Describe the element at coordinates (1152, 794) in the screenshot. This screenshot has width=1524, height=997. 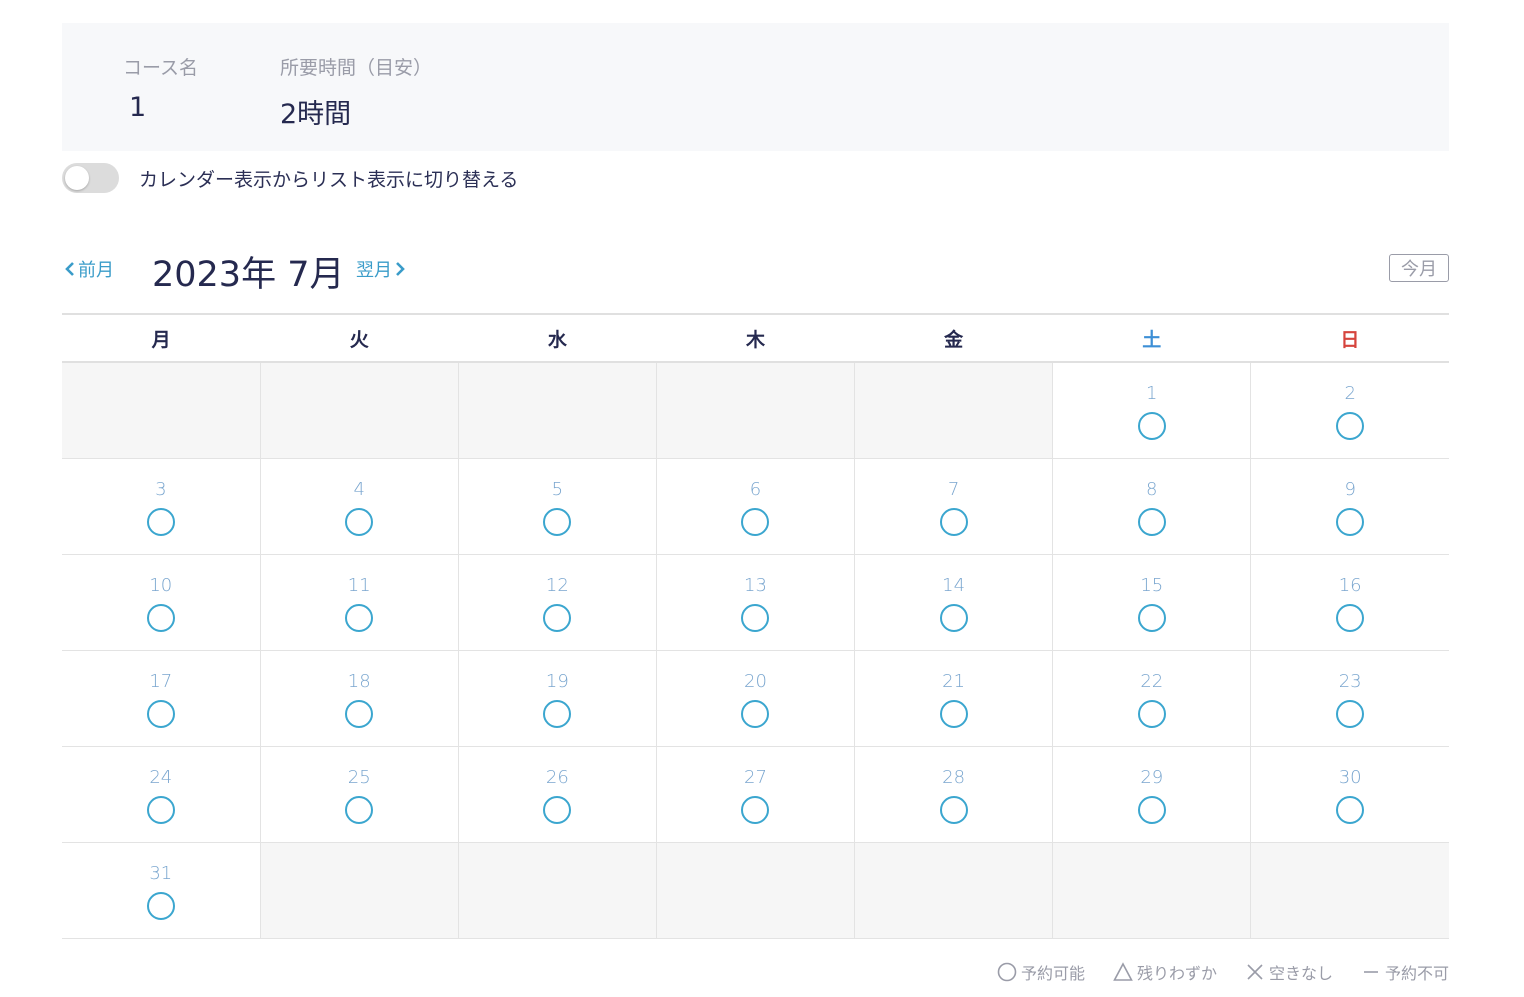
I see `calendar-day-cell: 29` at that location.